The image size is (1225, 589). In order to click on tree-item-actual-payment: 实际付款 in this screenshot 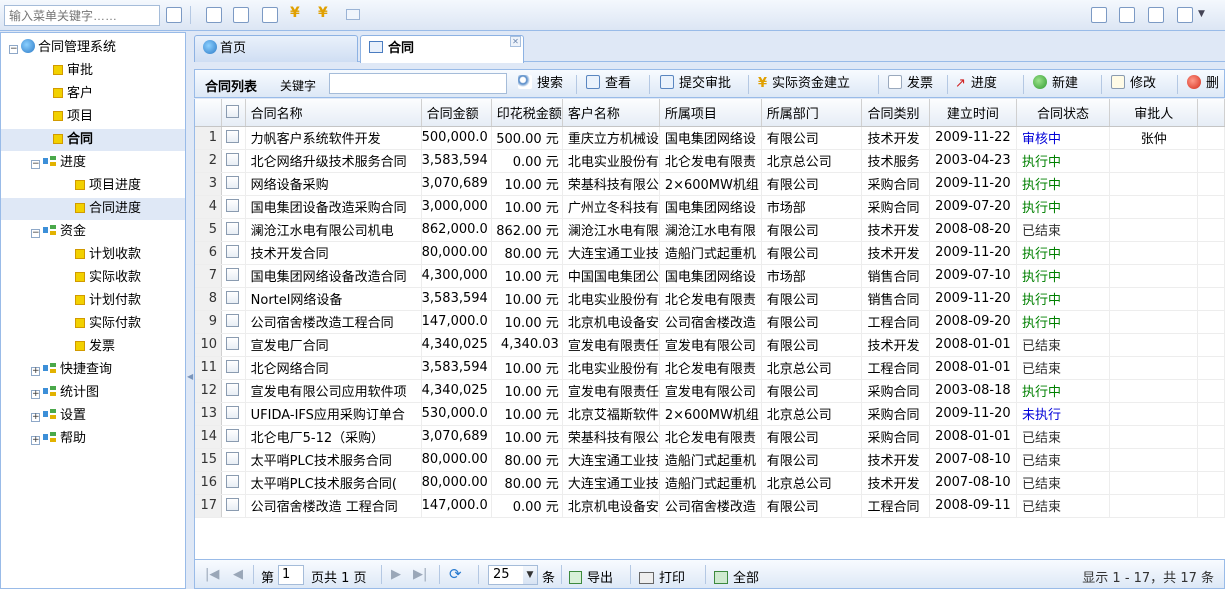, I will do `click(93, 324)`.